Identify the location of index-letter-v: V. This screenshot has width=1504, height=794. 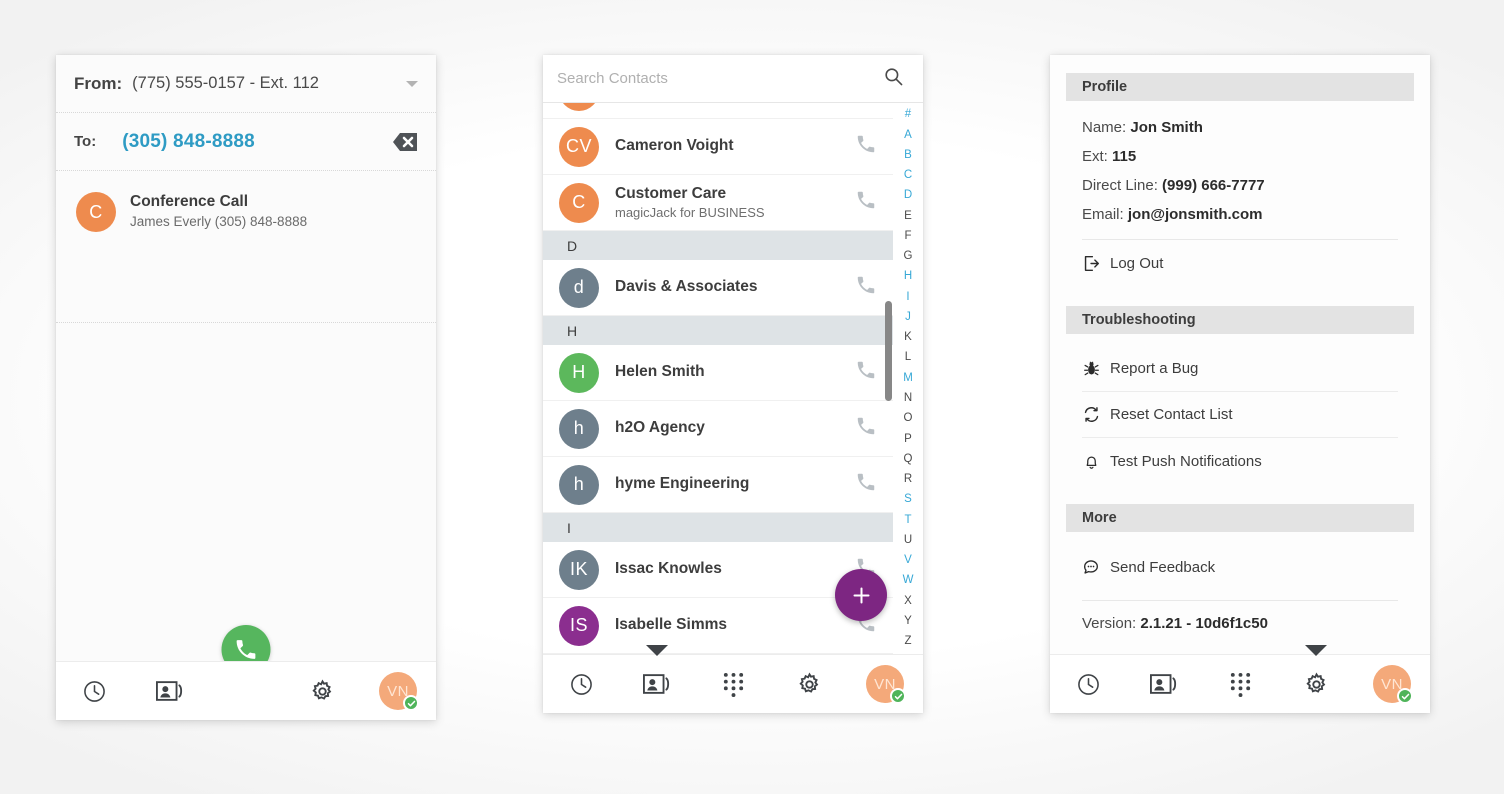
(908, 561).